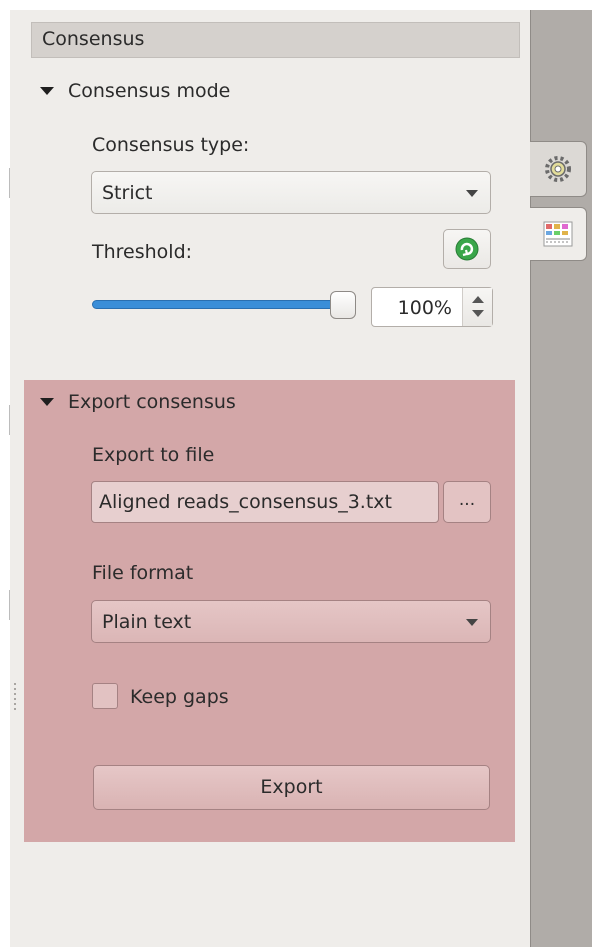  I want to click on spin-down-icon, so click(478, 313).